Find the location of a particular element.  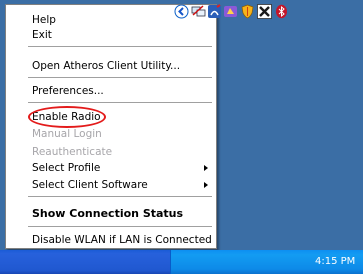

menu-item-disable-wlan: Disable WLAN if LAN is Connected is located at coordinates (111, 240).